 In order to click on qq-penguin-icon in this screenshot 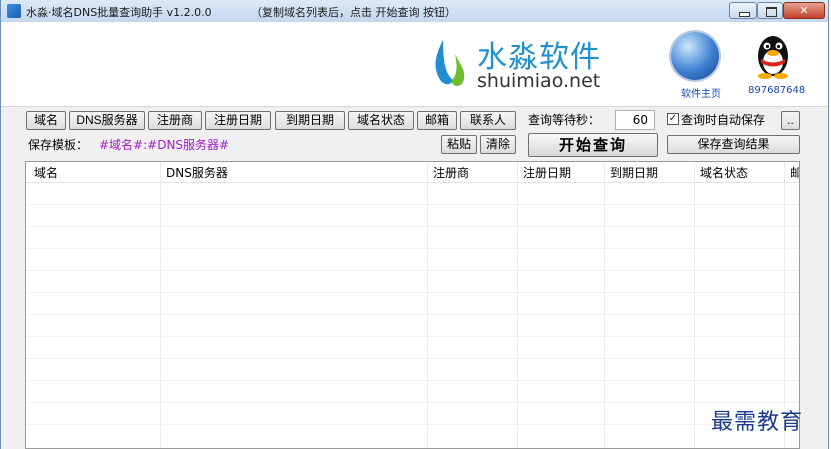, I will do `click(773, 55)`.